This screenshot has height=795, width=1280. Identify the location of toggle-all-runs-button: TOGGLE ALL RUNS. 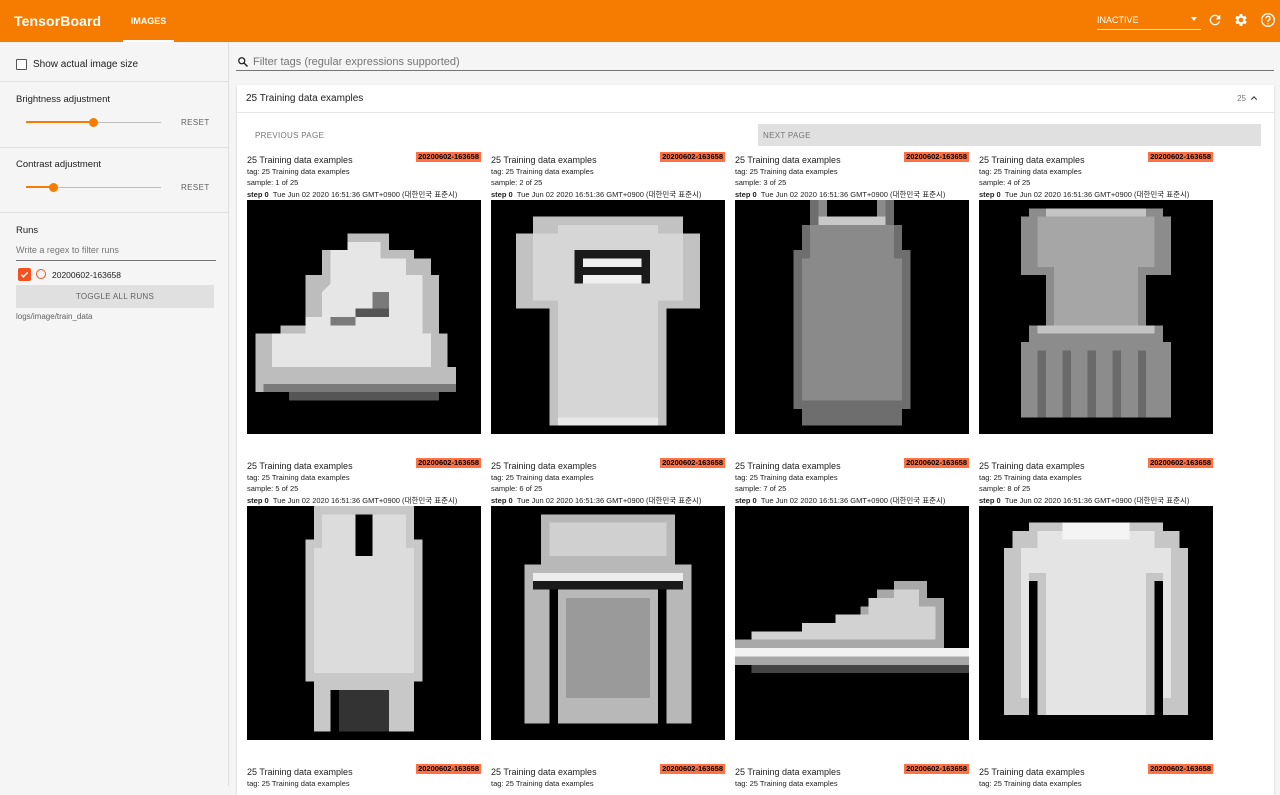
(115, 296).